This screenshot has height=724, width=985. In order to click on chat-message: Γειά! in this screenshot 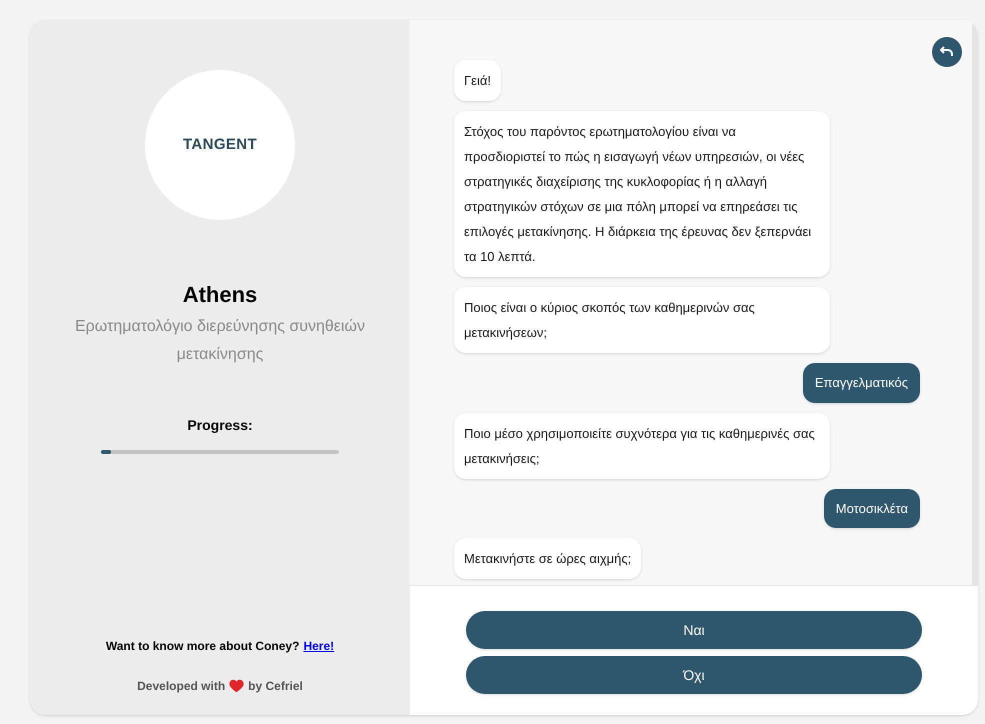, I will do `click(477, 80)`.